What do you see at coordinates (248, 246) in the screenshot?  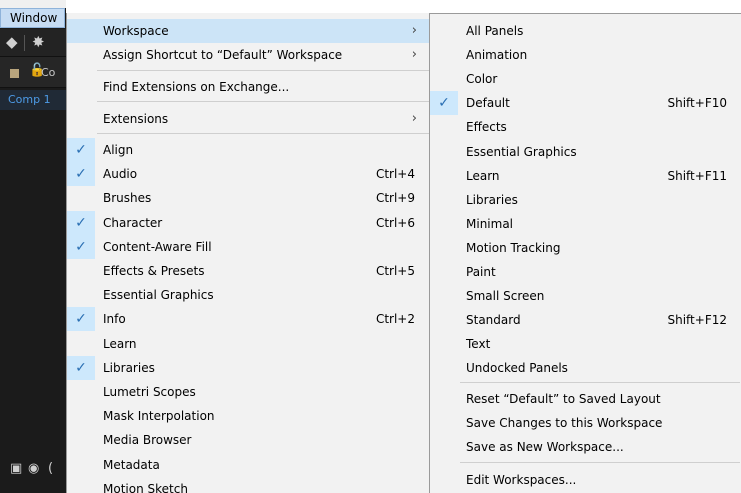 I see `menu-item-content-aware-fill: ✓ Content-Aware Fill` at bounding box center [248, 246].